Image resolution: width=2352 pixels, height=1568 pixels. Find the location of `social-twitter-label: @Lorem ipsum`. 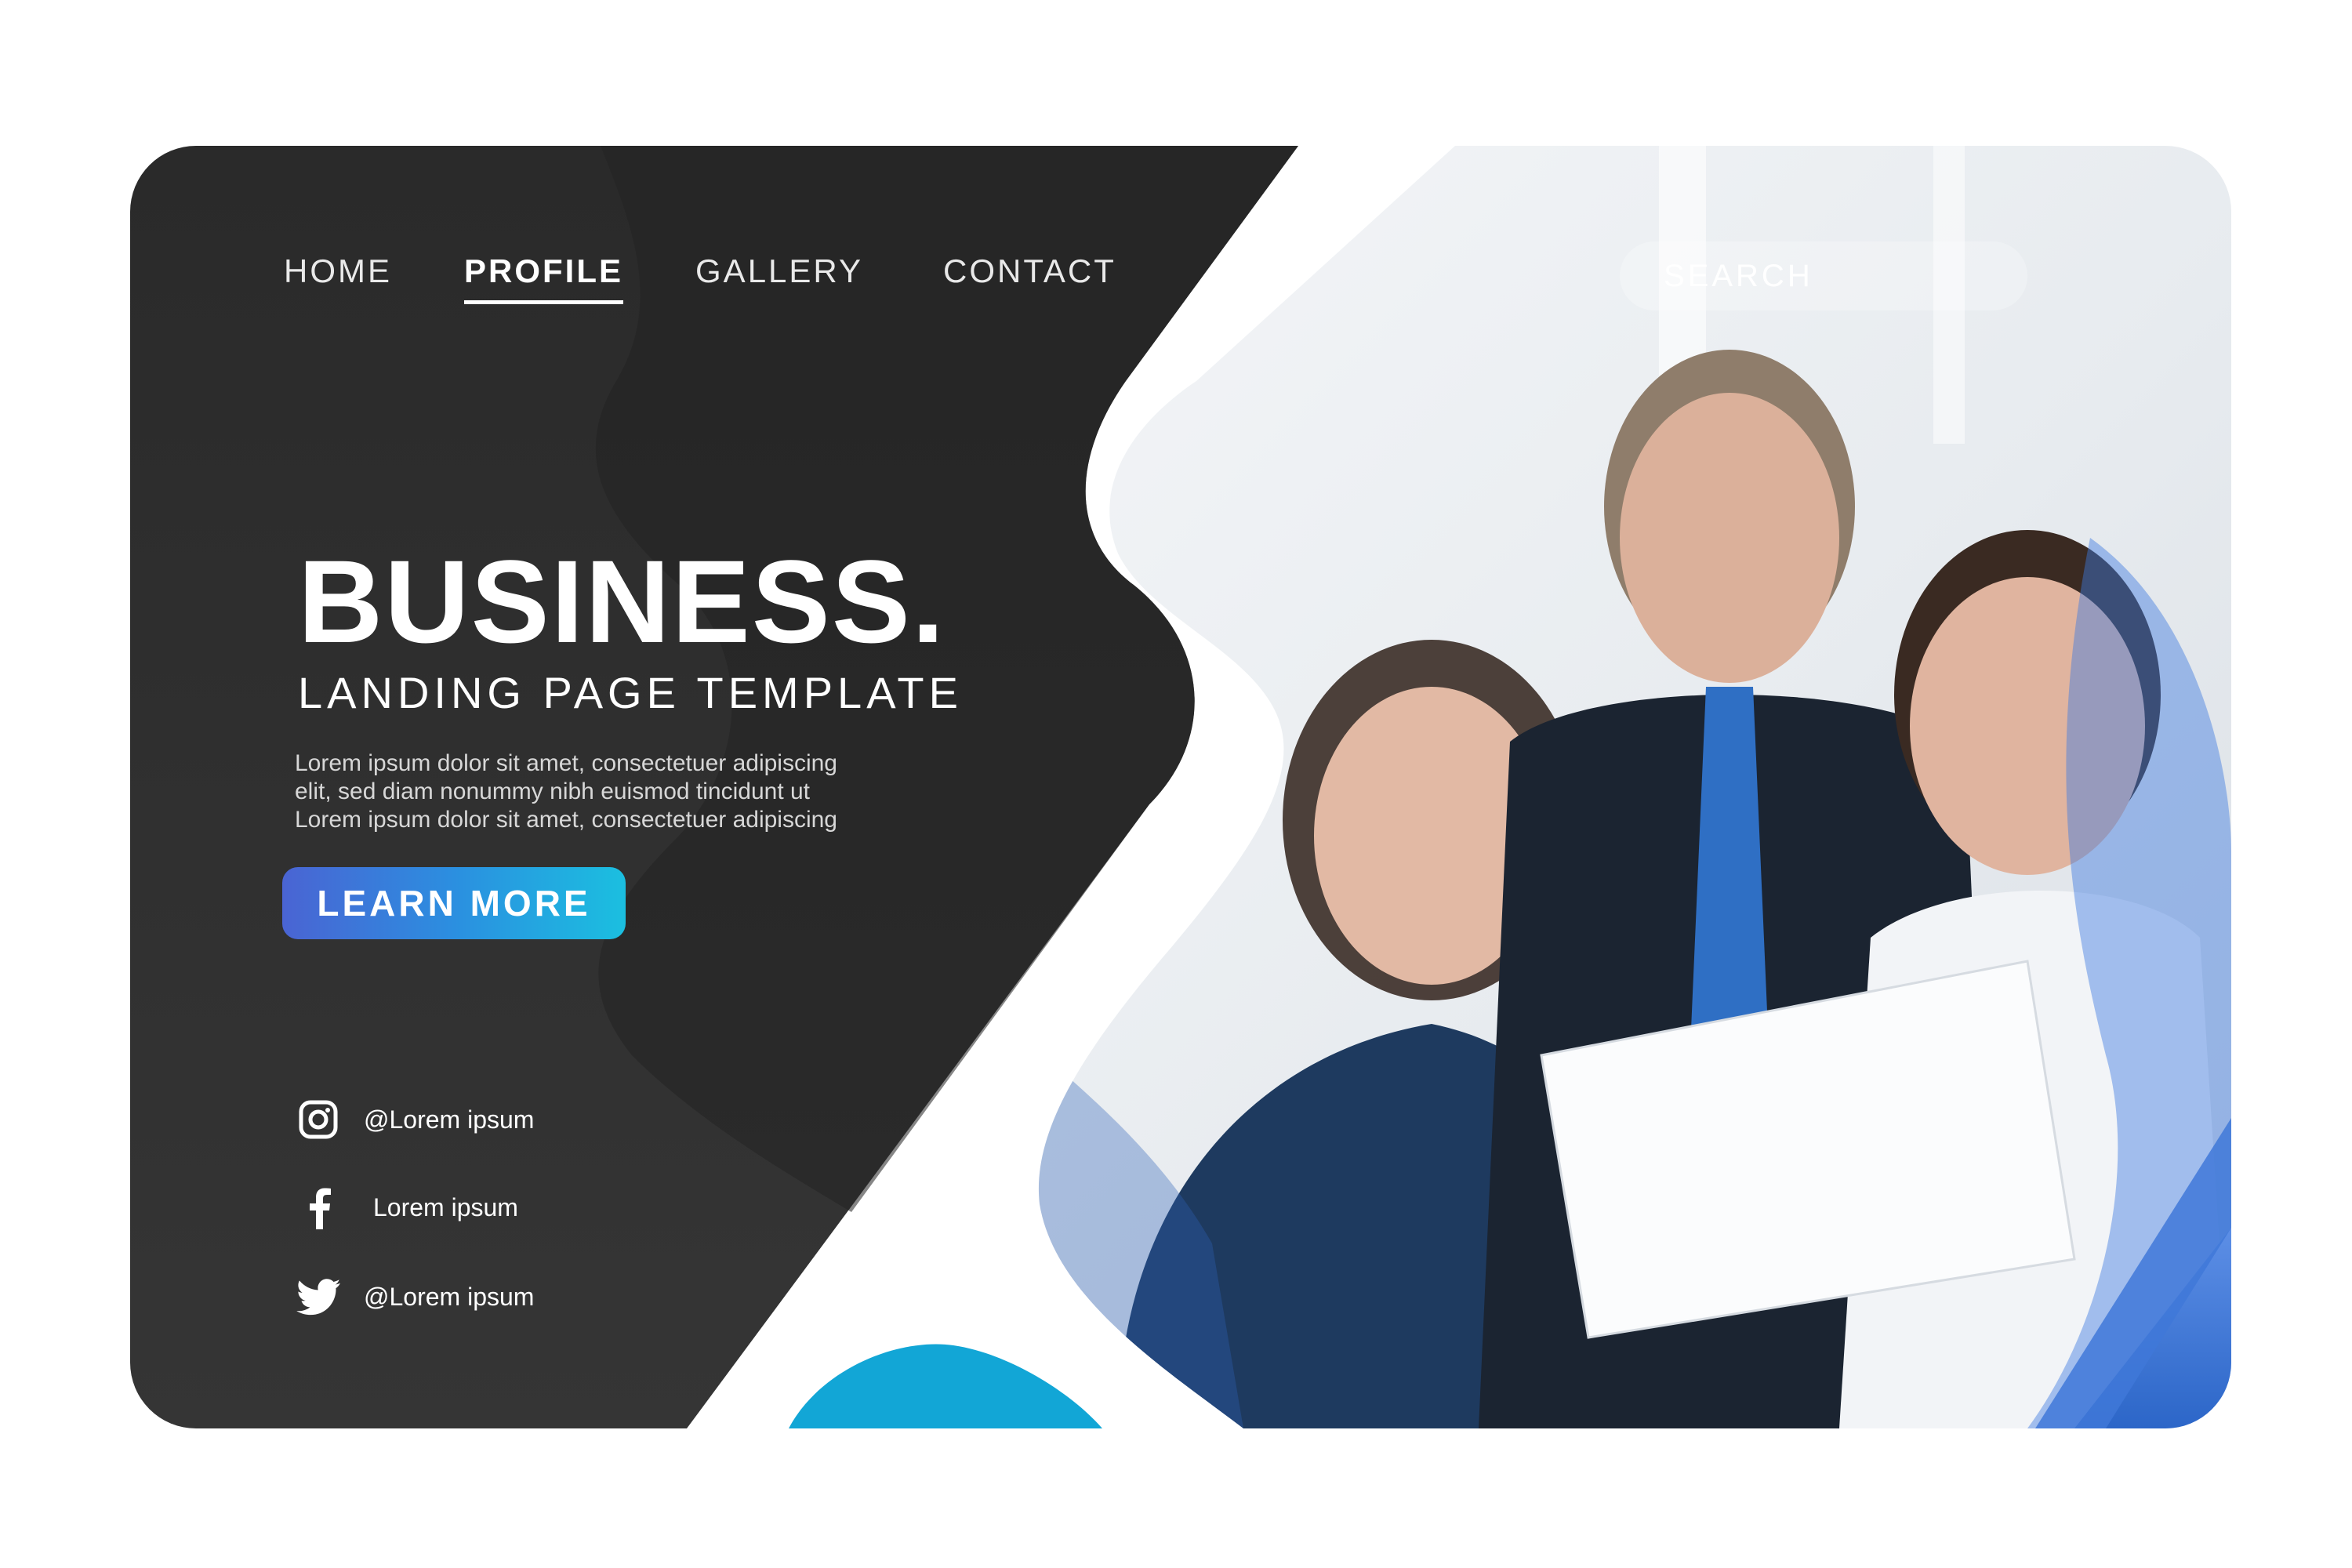

social-twitter-label: @Lorem ipsum is located at coordinates (449, 1296).